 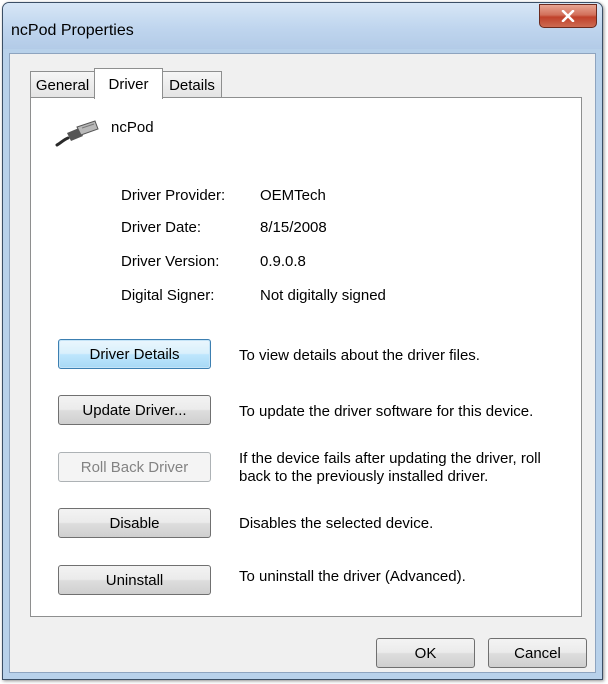 I want to click on disable-button: Disable, so click(x=134, y=523).